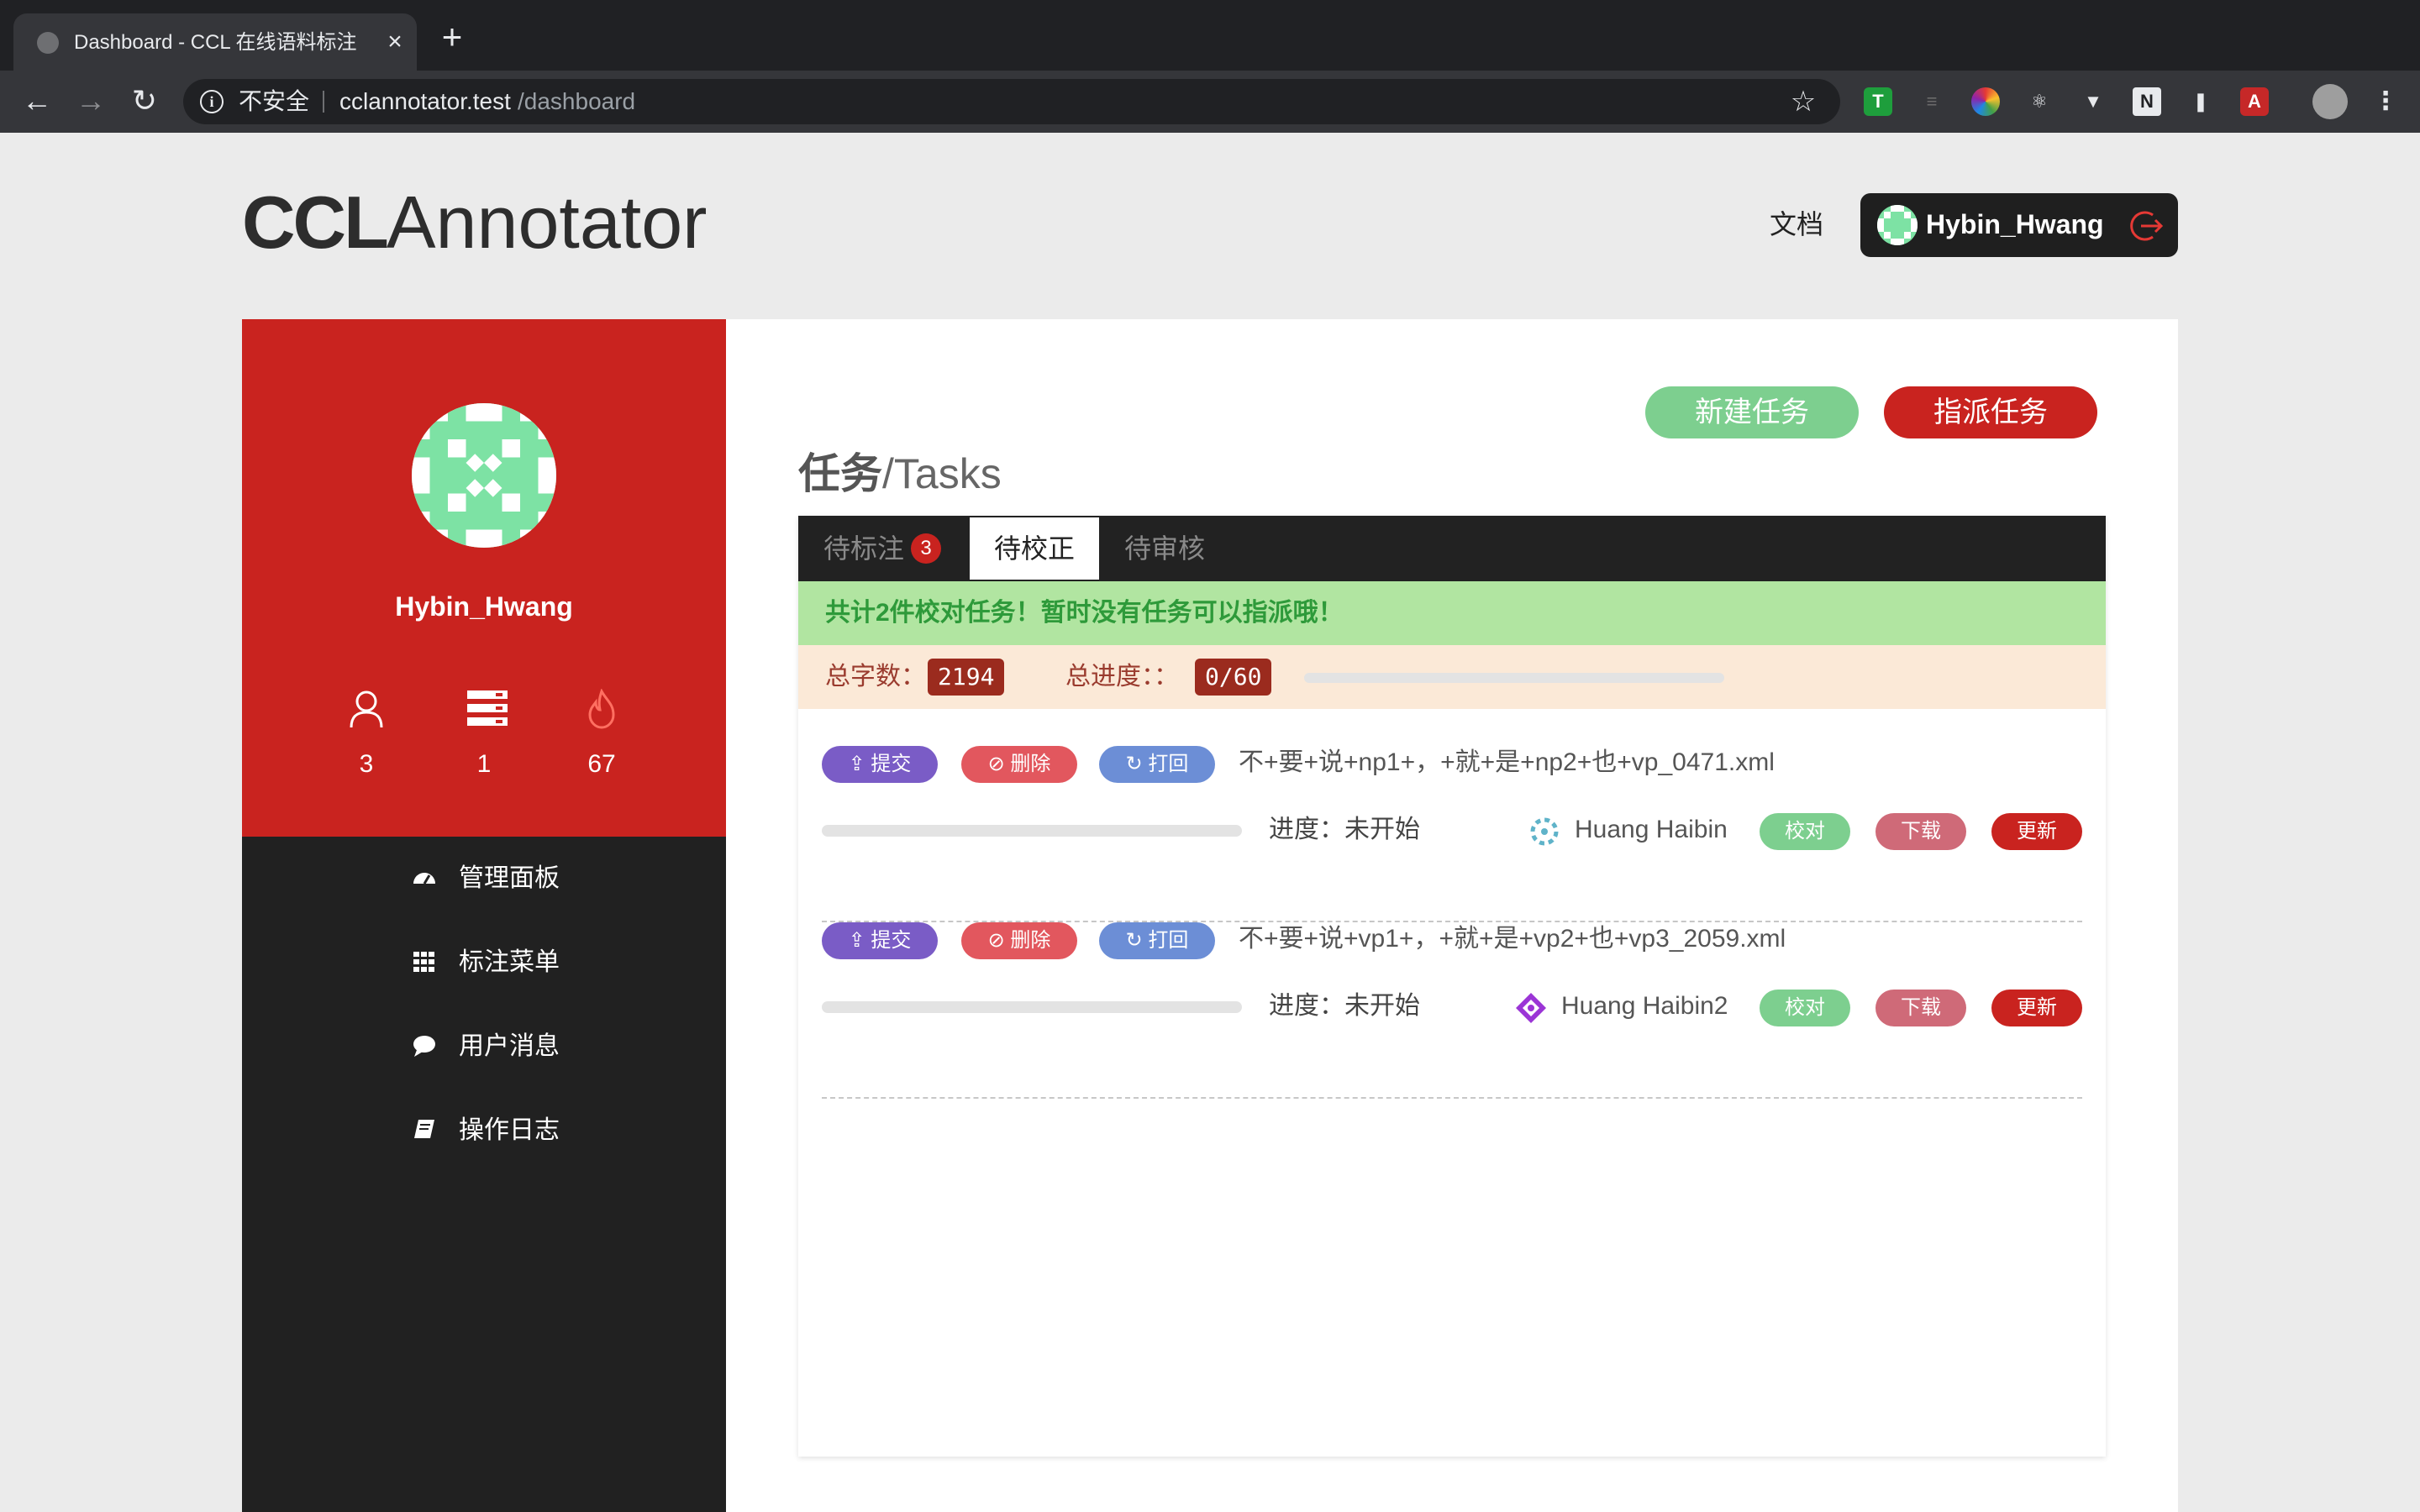  I want to click on browser-tab-title: Dashboard - CCL 在线语料标注, so click(216, 42).